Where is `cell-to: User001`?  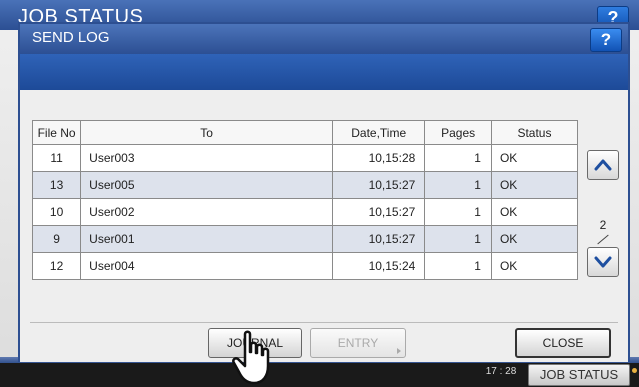
cell-to: User001 is located at coordinates (207, 239).